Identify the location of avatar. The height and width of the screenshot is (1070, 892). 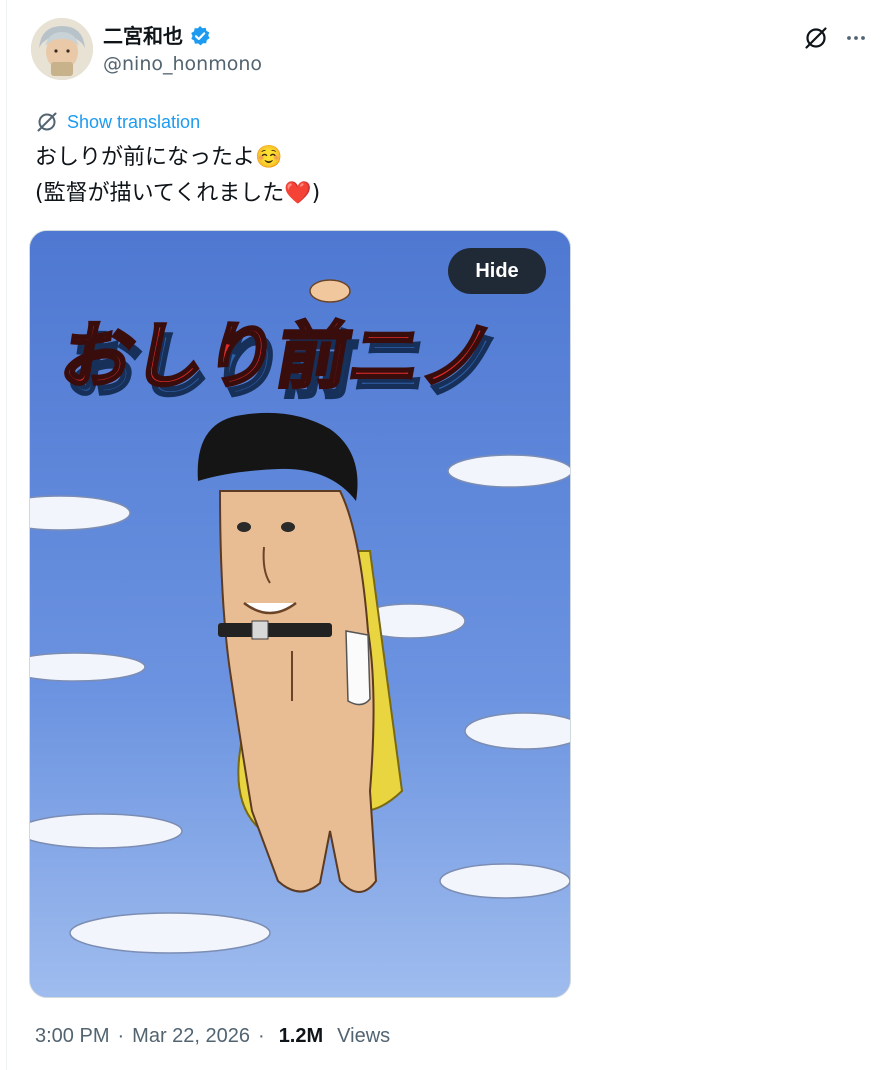
(62, 49).